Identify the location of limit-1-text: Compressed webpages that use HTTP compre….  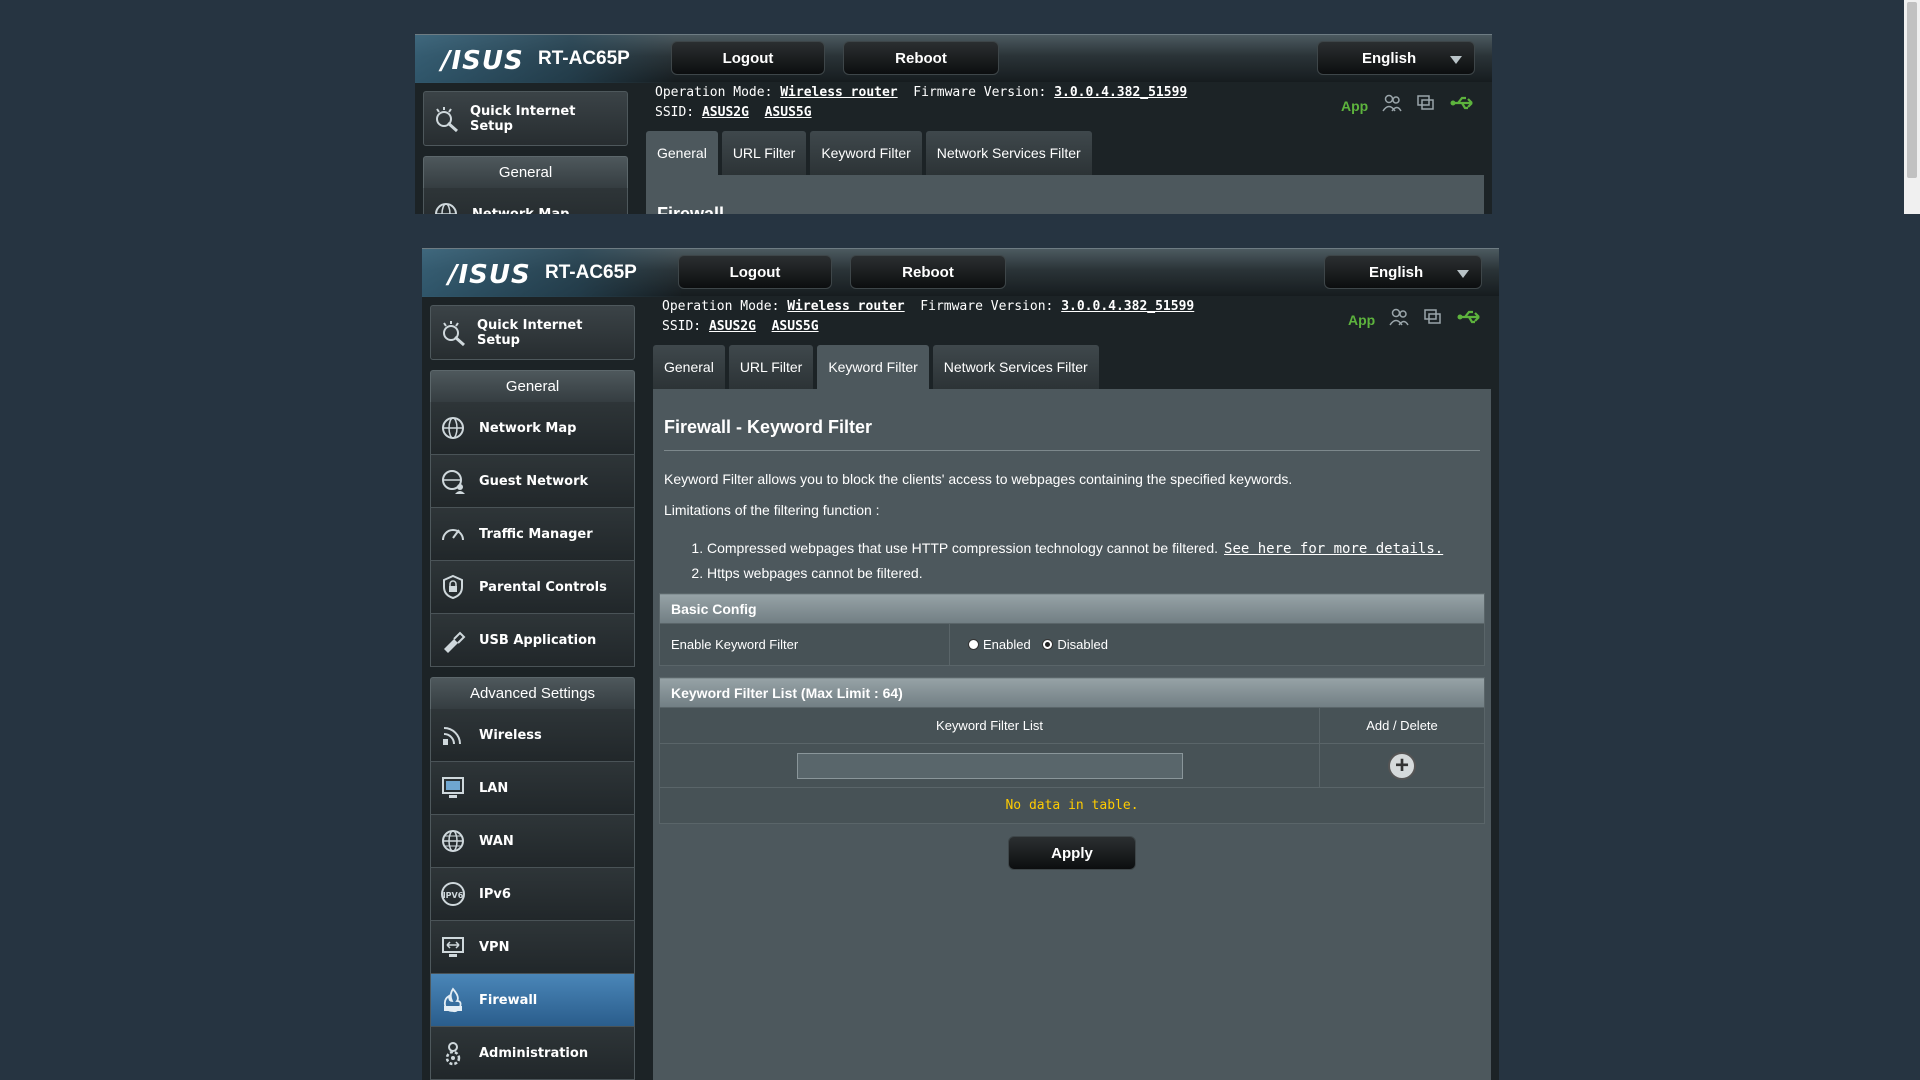
(963, 548).